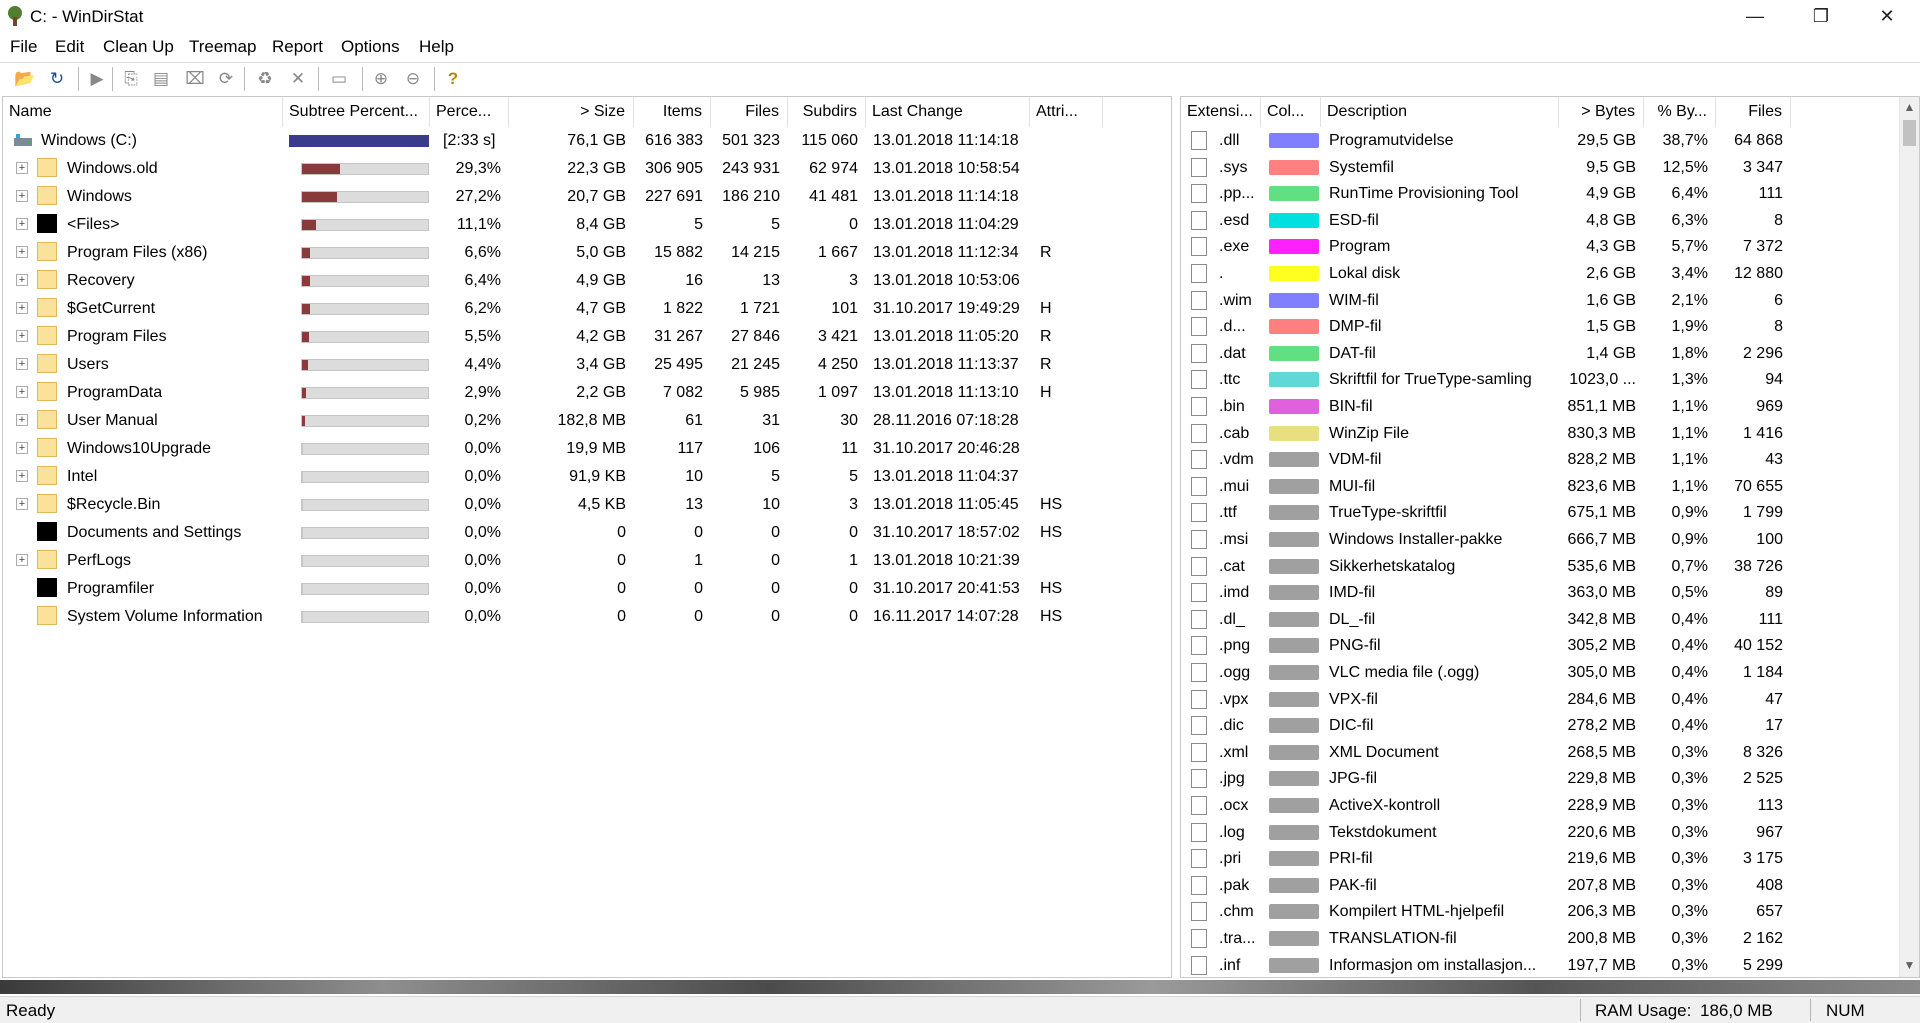 Image resolution: width=1920 pixels, height=1023 pixels. Describe the element at coordinates (672, 112) in the screenshot. I see `column-header-items: Items` at that location.